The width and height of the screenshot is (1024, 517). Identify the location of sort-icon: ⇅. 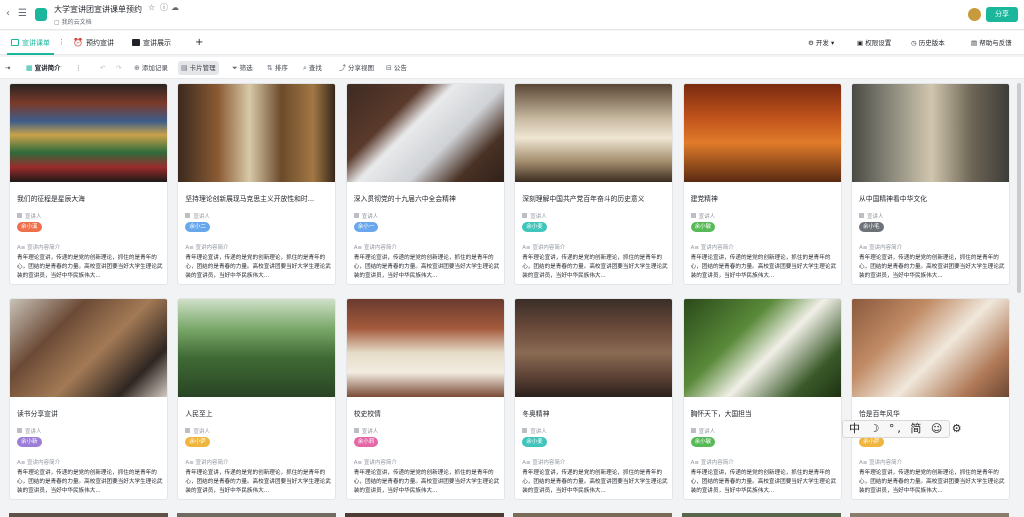
(270, 68).